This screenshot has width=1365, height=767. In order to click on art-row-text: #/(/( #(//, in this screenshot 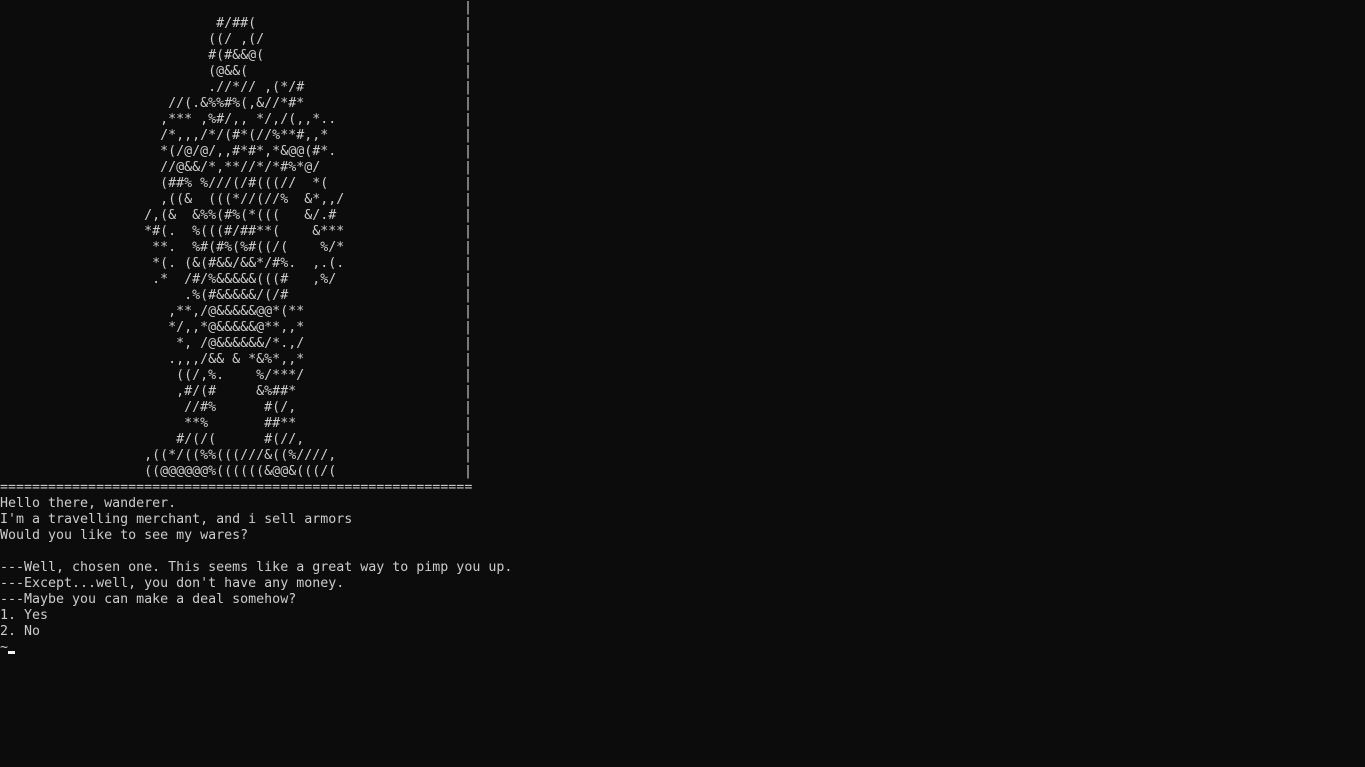, I will do `click(152, 439)`.